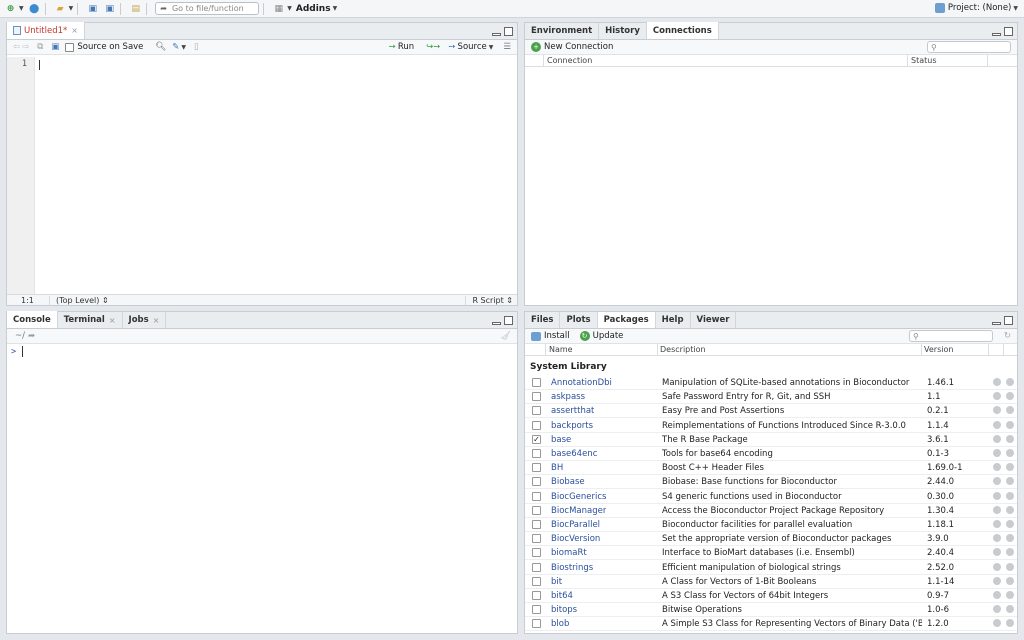 This screenshot has height=640, width=1024. What do you see at coordinates (313, 9) in the screenshot?
I see `addins-menu: Addins` at bounding box center [313, 9].